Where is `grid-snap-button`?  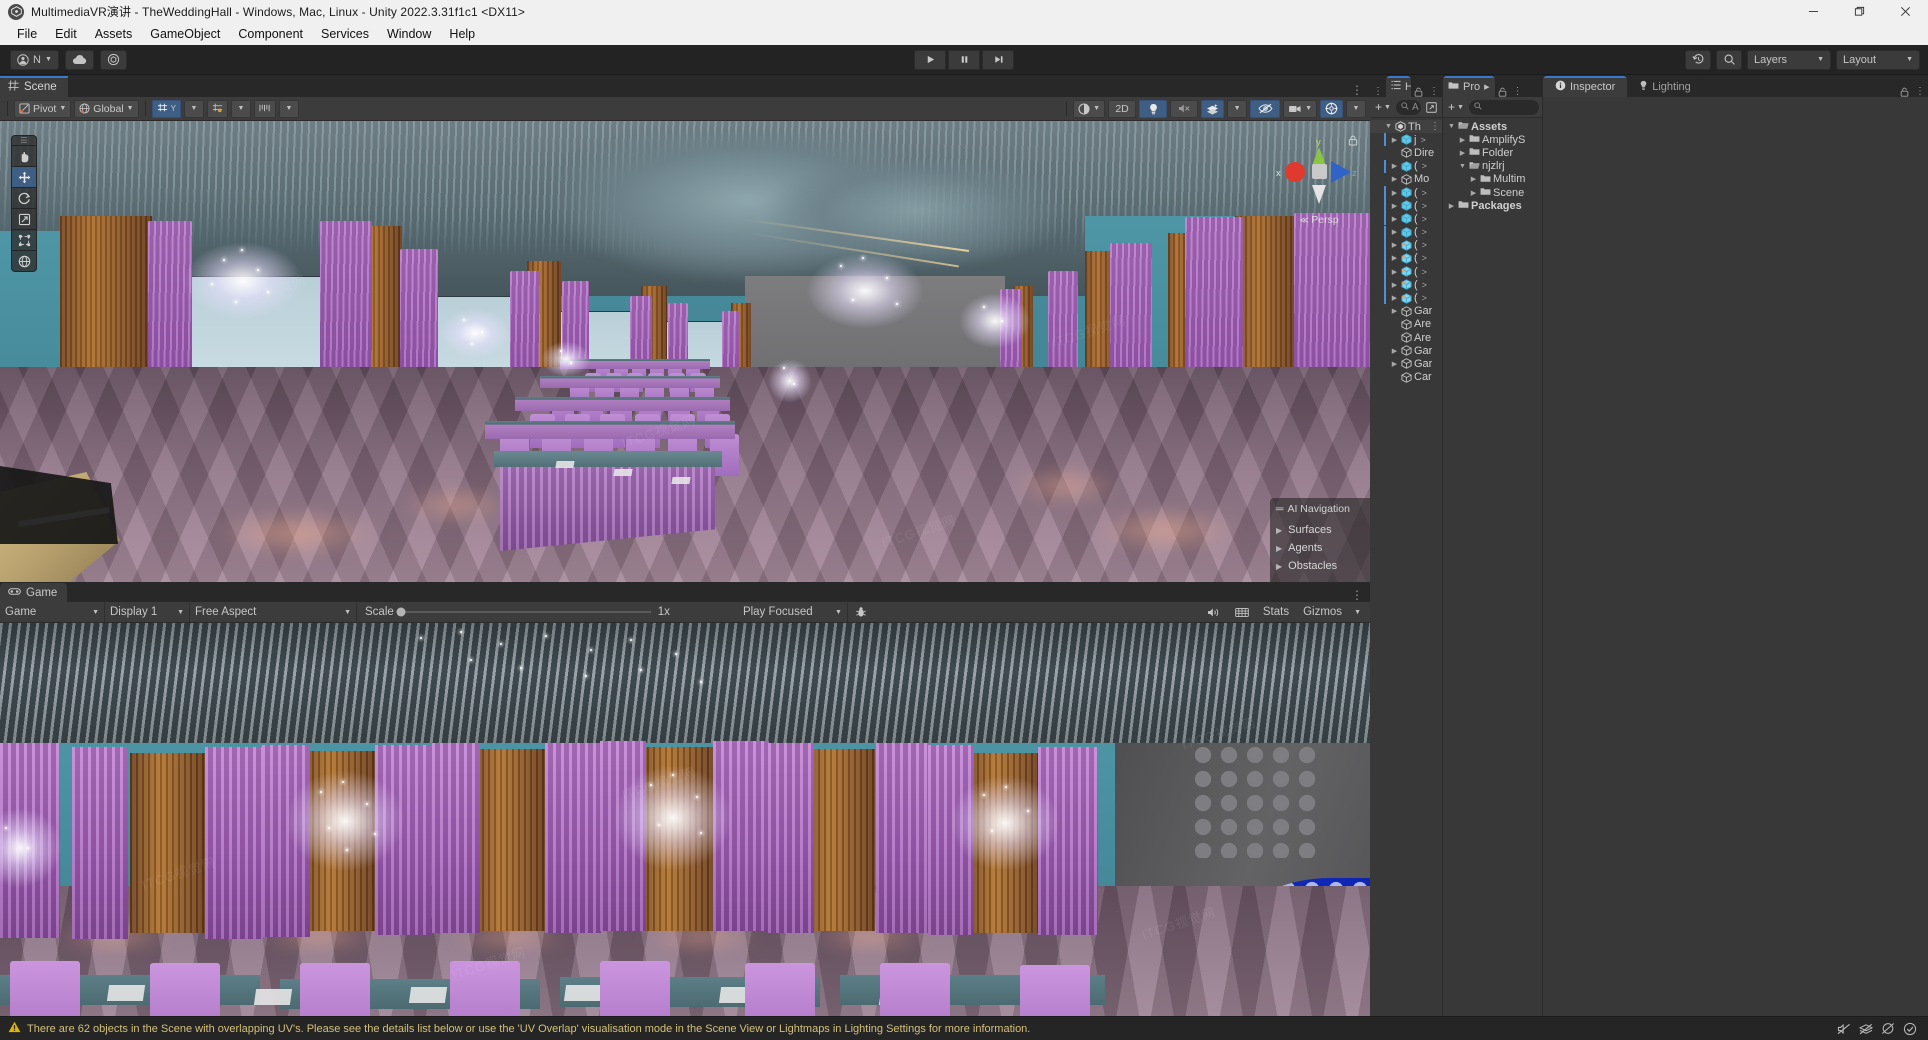 grid-snap-button is located at coordinates (217, 108).